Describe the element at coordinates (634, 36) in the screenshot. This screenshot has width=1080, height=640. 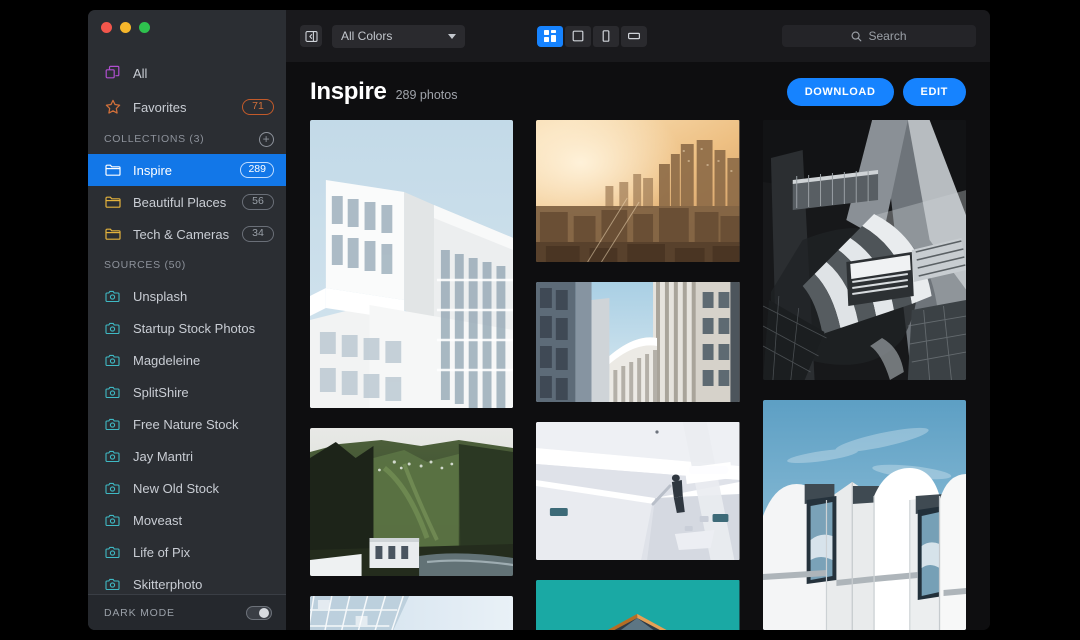
I see `landscape-view-button` at that location.